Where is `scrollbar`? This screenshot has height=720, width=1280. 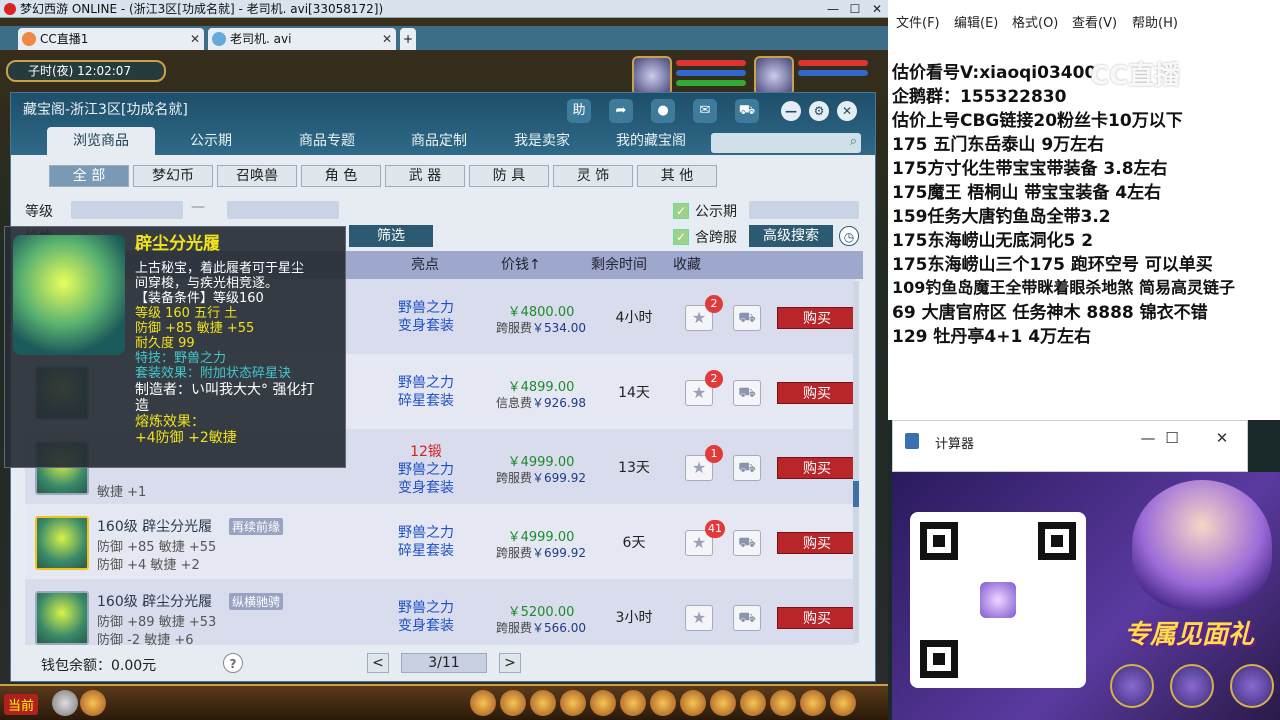 scrollbar is located at coordinates (856, 462).